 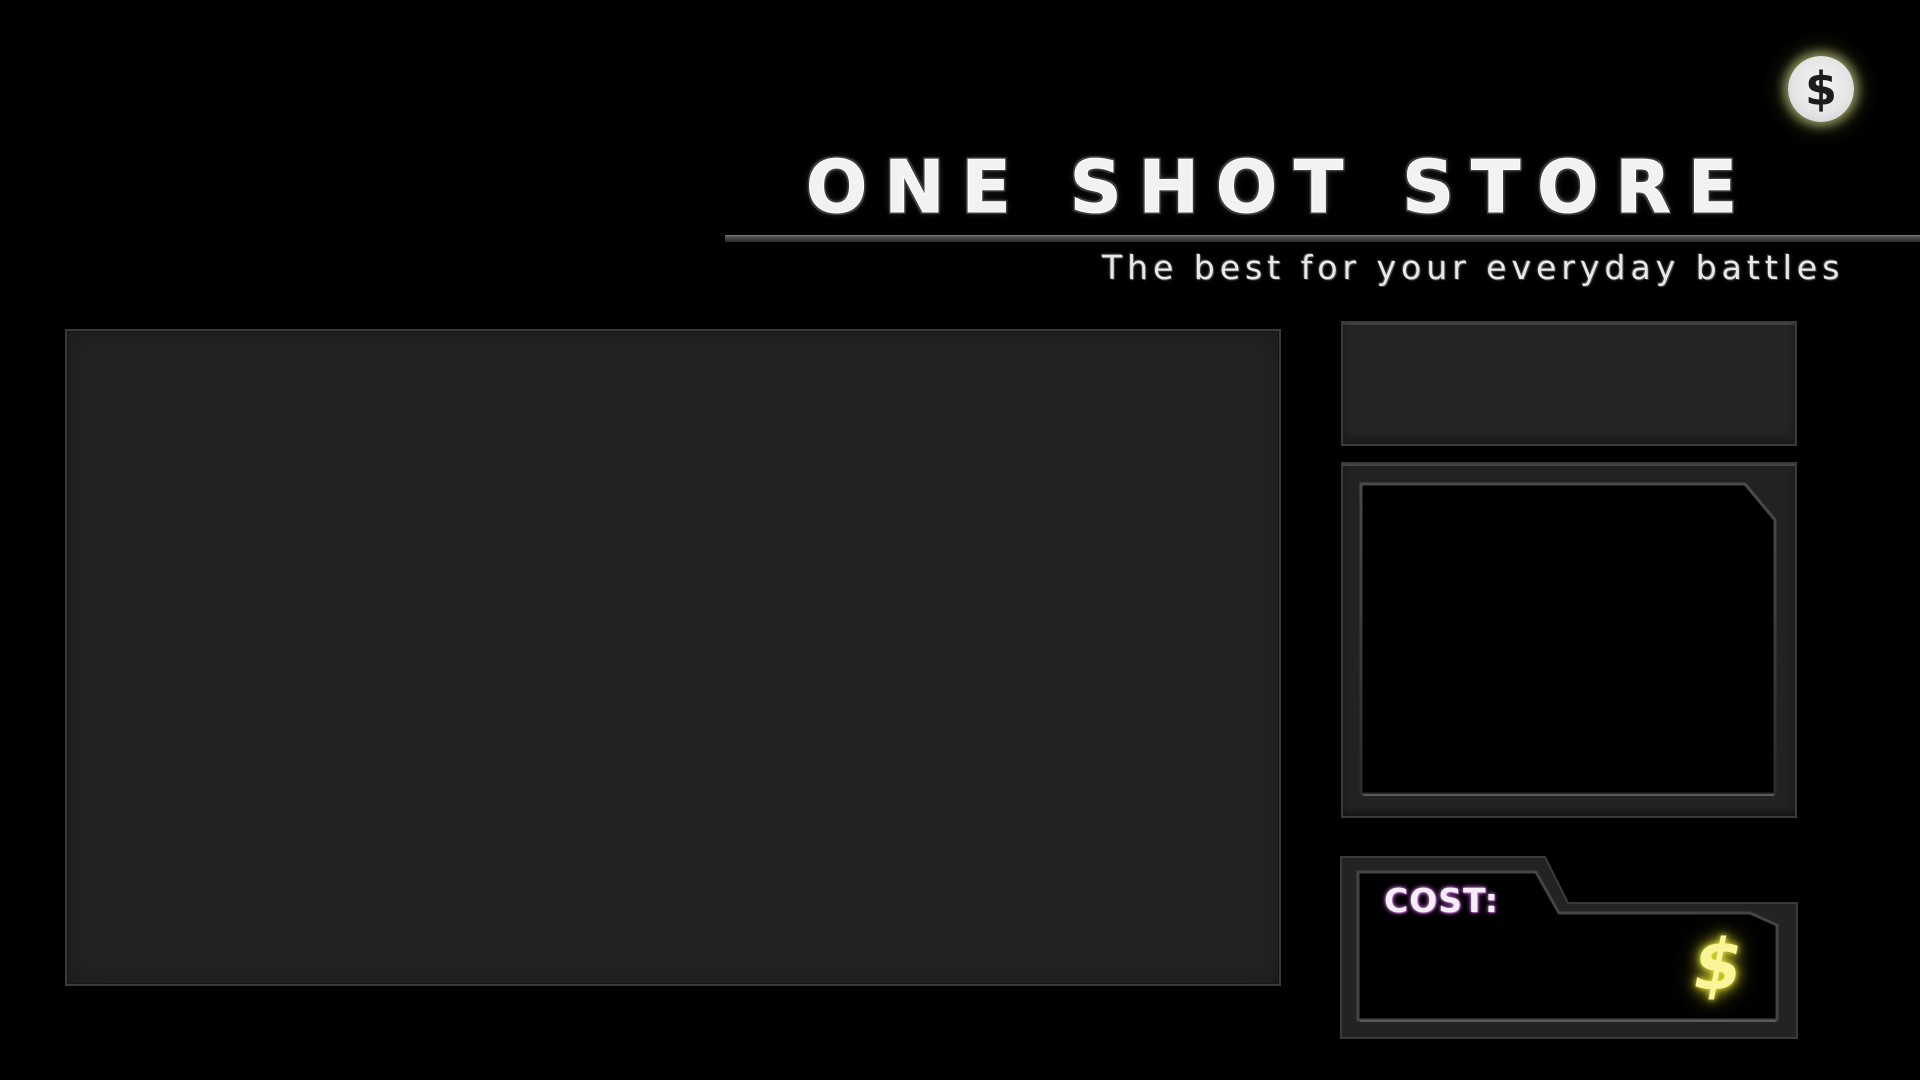 What do you see at coordinates (1280, 187) in the screenshot?
I see `store-title: ONE SHOT STORE` at bounding box center [1280, 187].